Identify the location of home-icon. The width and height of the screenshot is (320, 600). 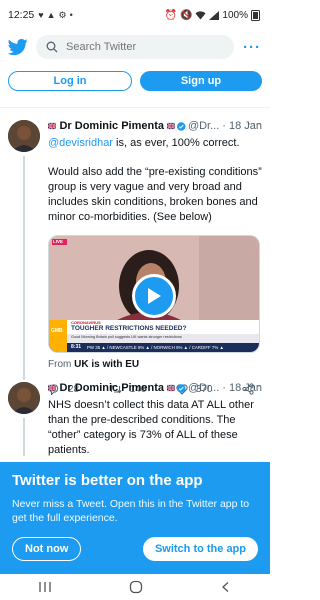
(136, 587).